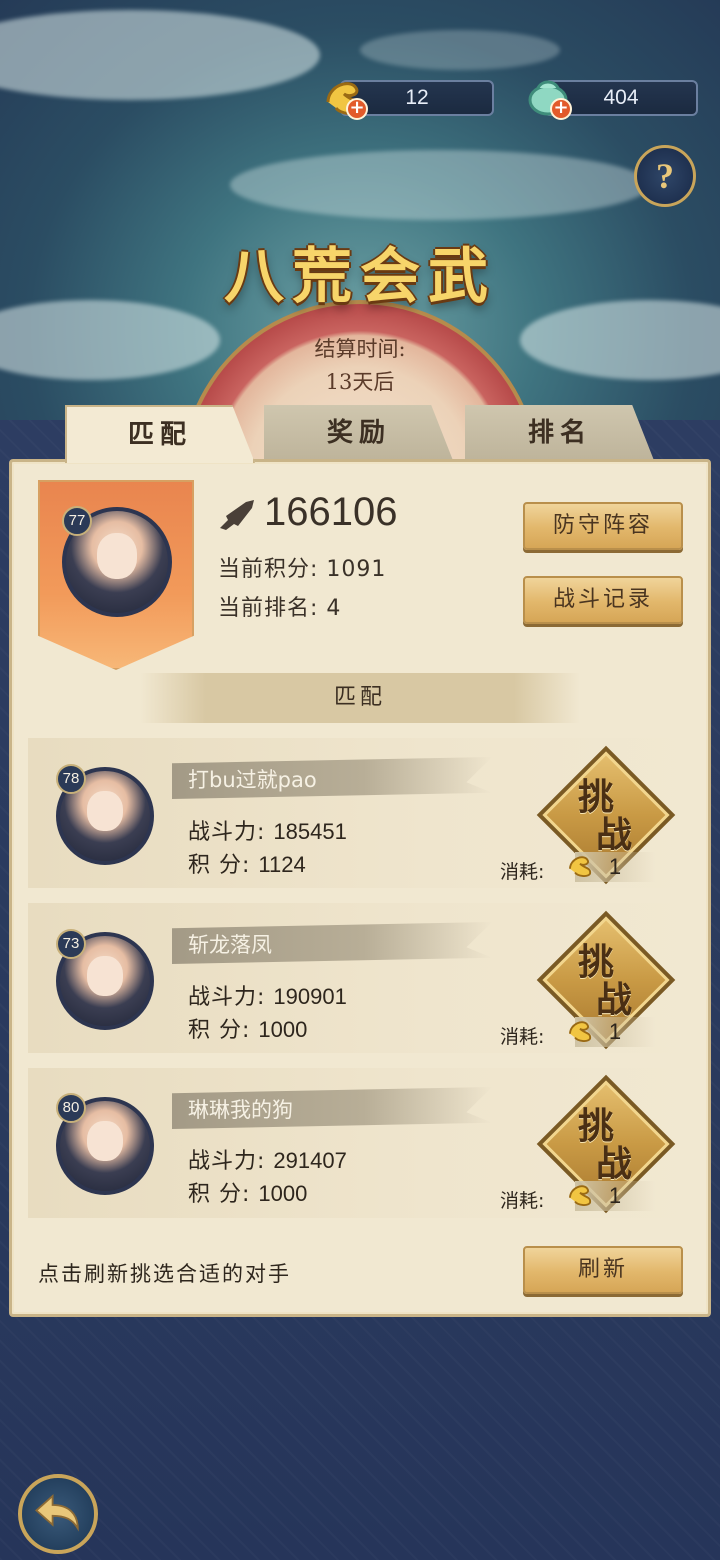 The width and height of the screenshot is (720, 1560). What do you see at coordinates (230, 945) in the screenshot?
I see `opponent-name: 斩龙落凤` at bounding box center [230, 945].